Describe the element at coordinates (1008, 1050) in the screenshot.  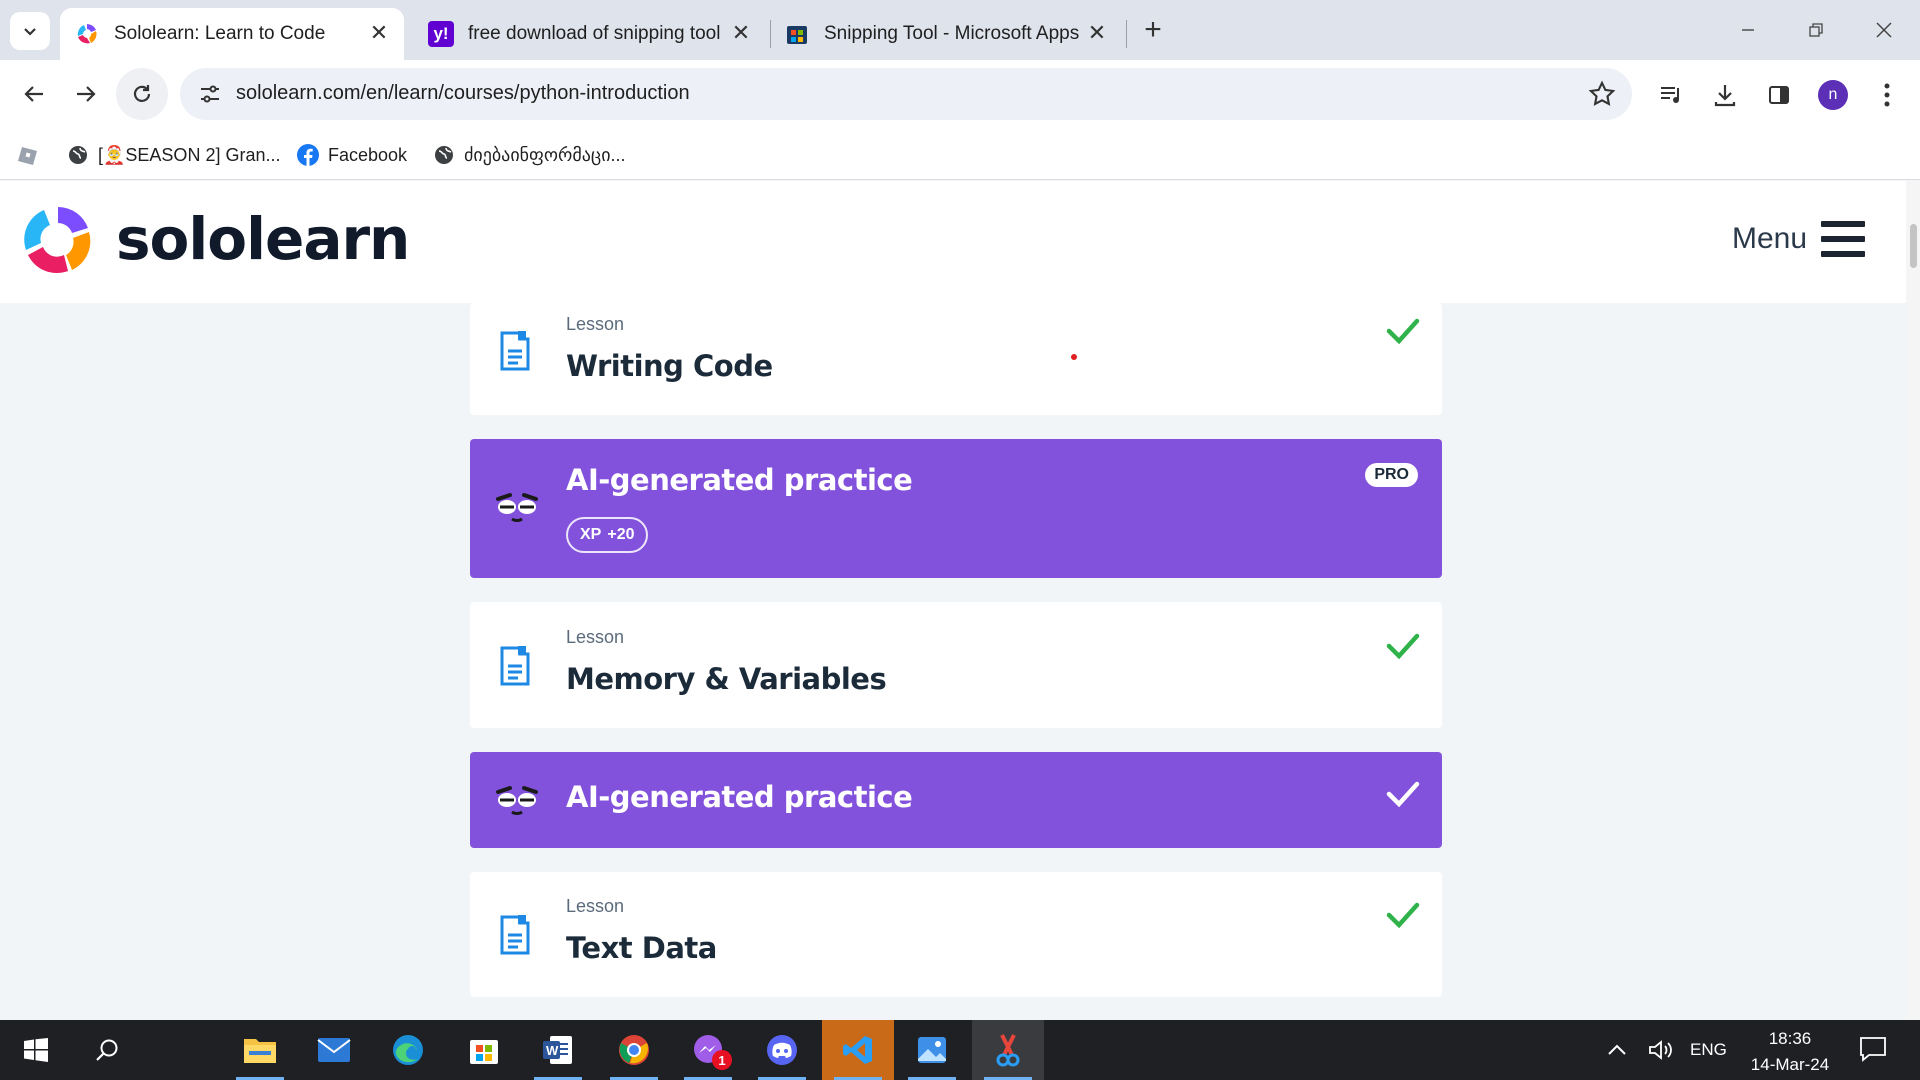
I see `snipping-tool-icon` at that location.